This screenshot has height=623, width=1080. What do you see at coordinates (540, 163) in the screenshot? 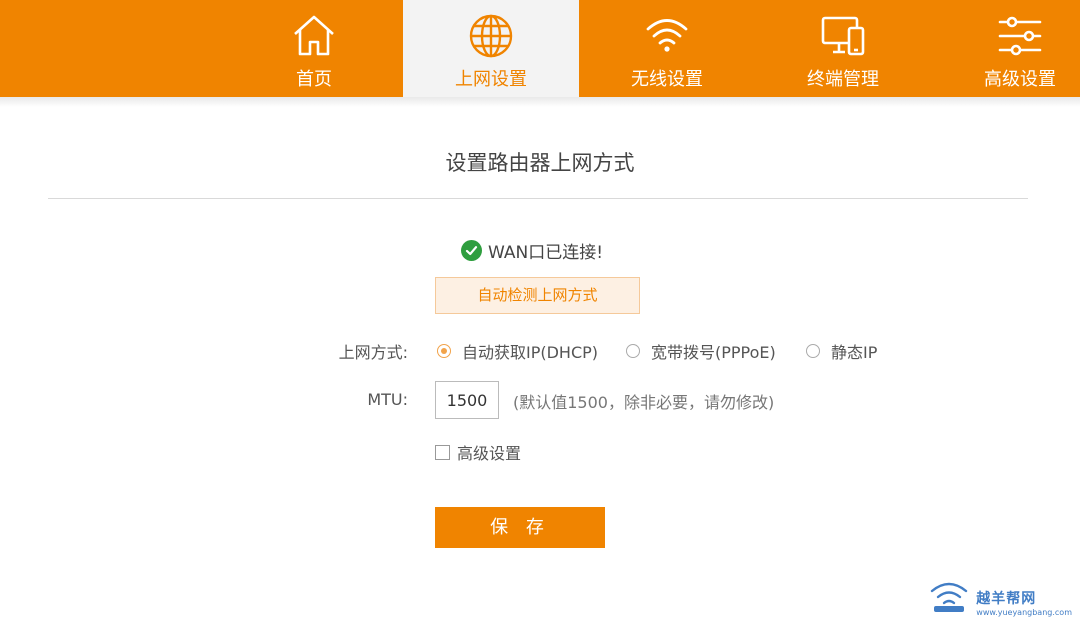
I see `page-title: 设置路由器上网方式` at bounding box center [540, 163].